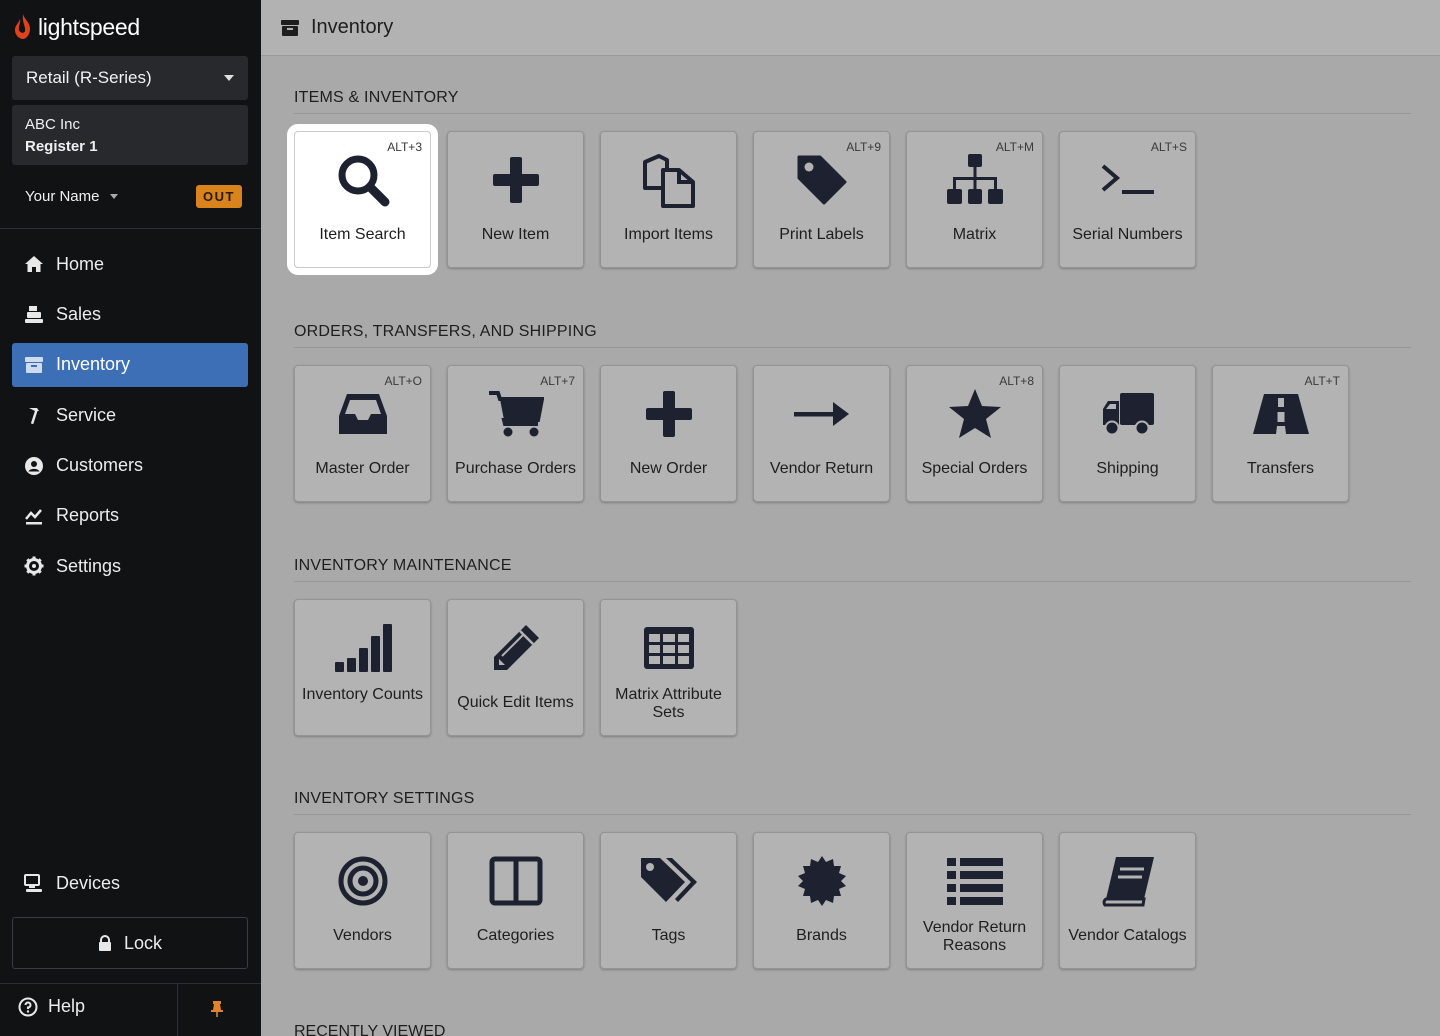  What do you see at coordinates (130, 566) in the screenshot?
I see `sidebar-item-settings: Settings` at bounding box center [130, 566].